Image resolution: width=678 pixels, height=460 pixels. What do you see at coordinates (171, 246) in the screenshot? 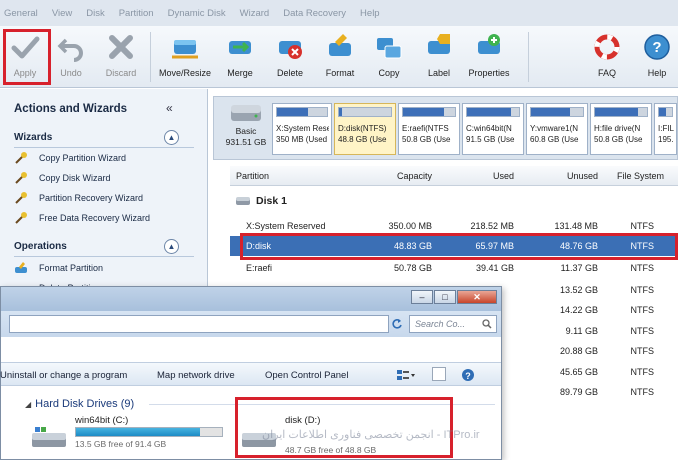
I see `operations-collapse-button: ▲` at bounding box center [171, 246].